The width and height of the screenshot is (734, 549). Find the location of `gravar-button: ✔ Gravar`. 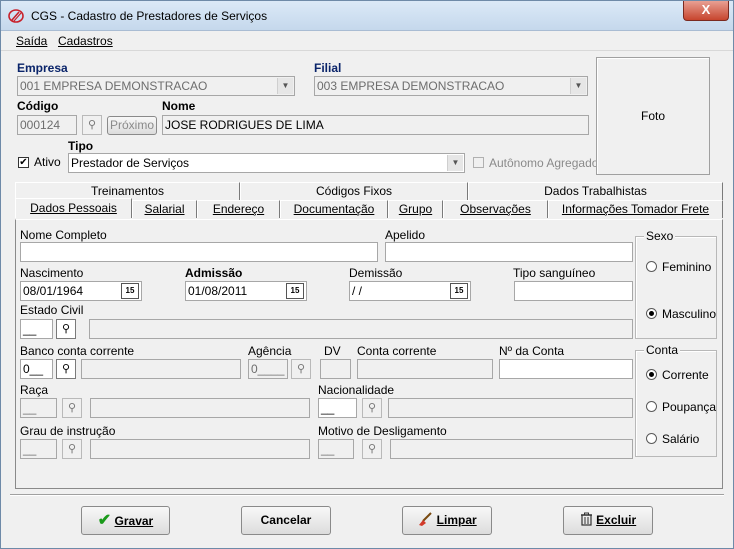

gravar-button: ✔ Gravar is located at coordinates (125, 520).